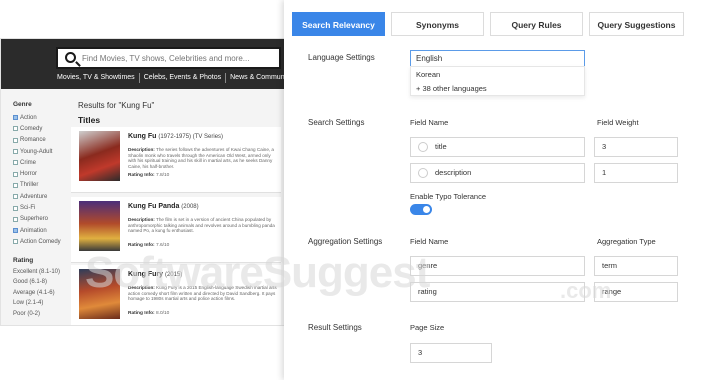 The width and height of the screenshot is (708, 380). I want to click on genre-filter-label: Young-Adult, so click(36, 151).